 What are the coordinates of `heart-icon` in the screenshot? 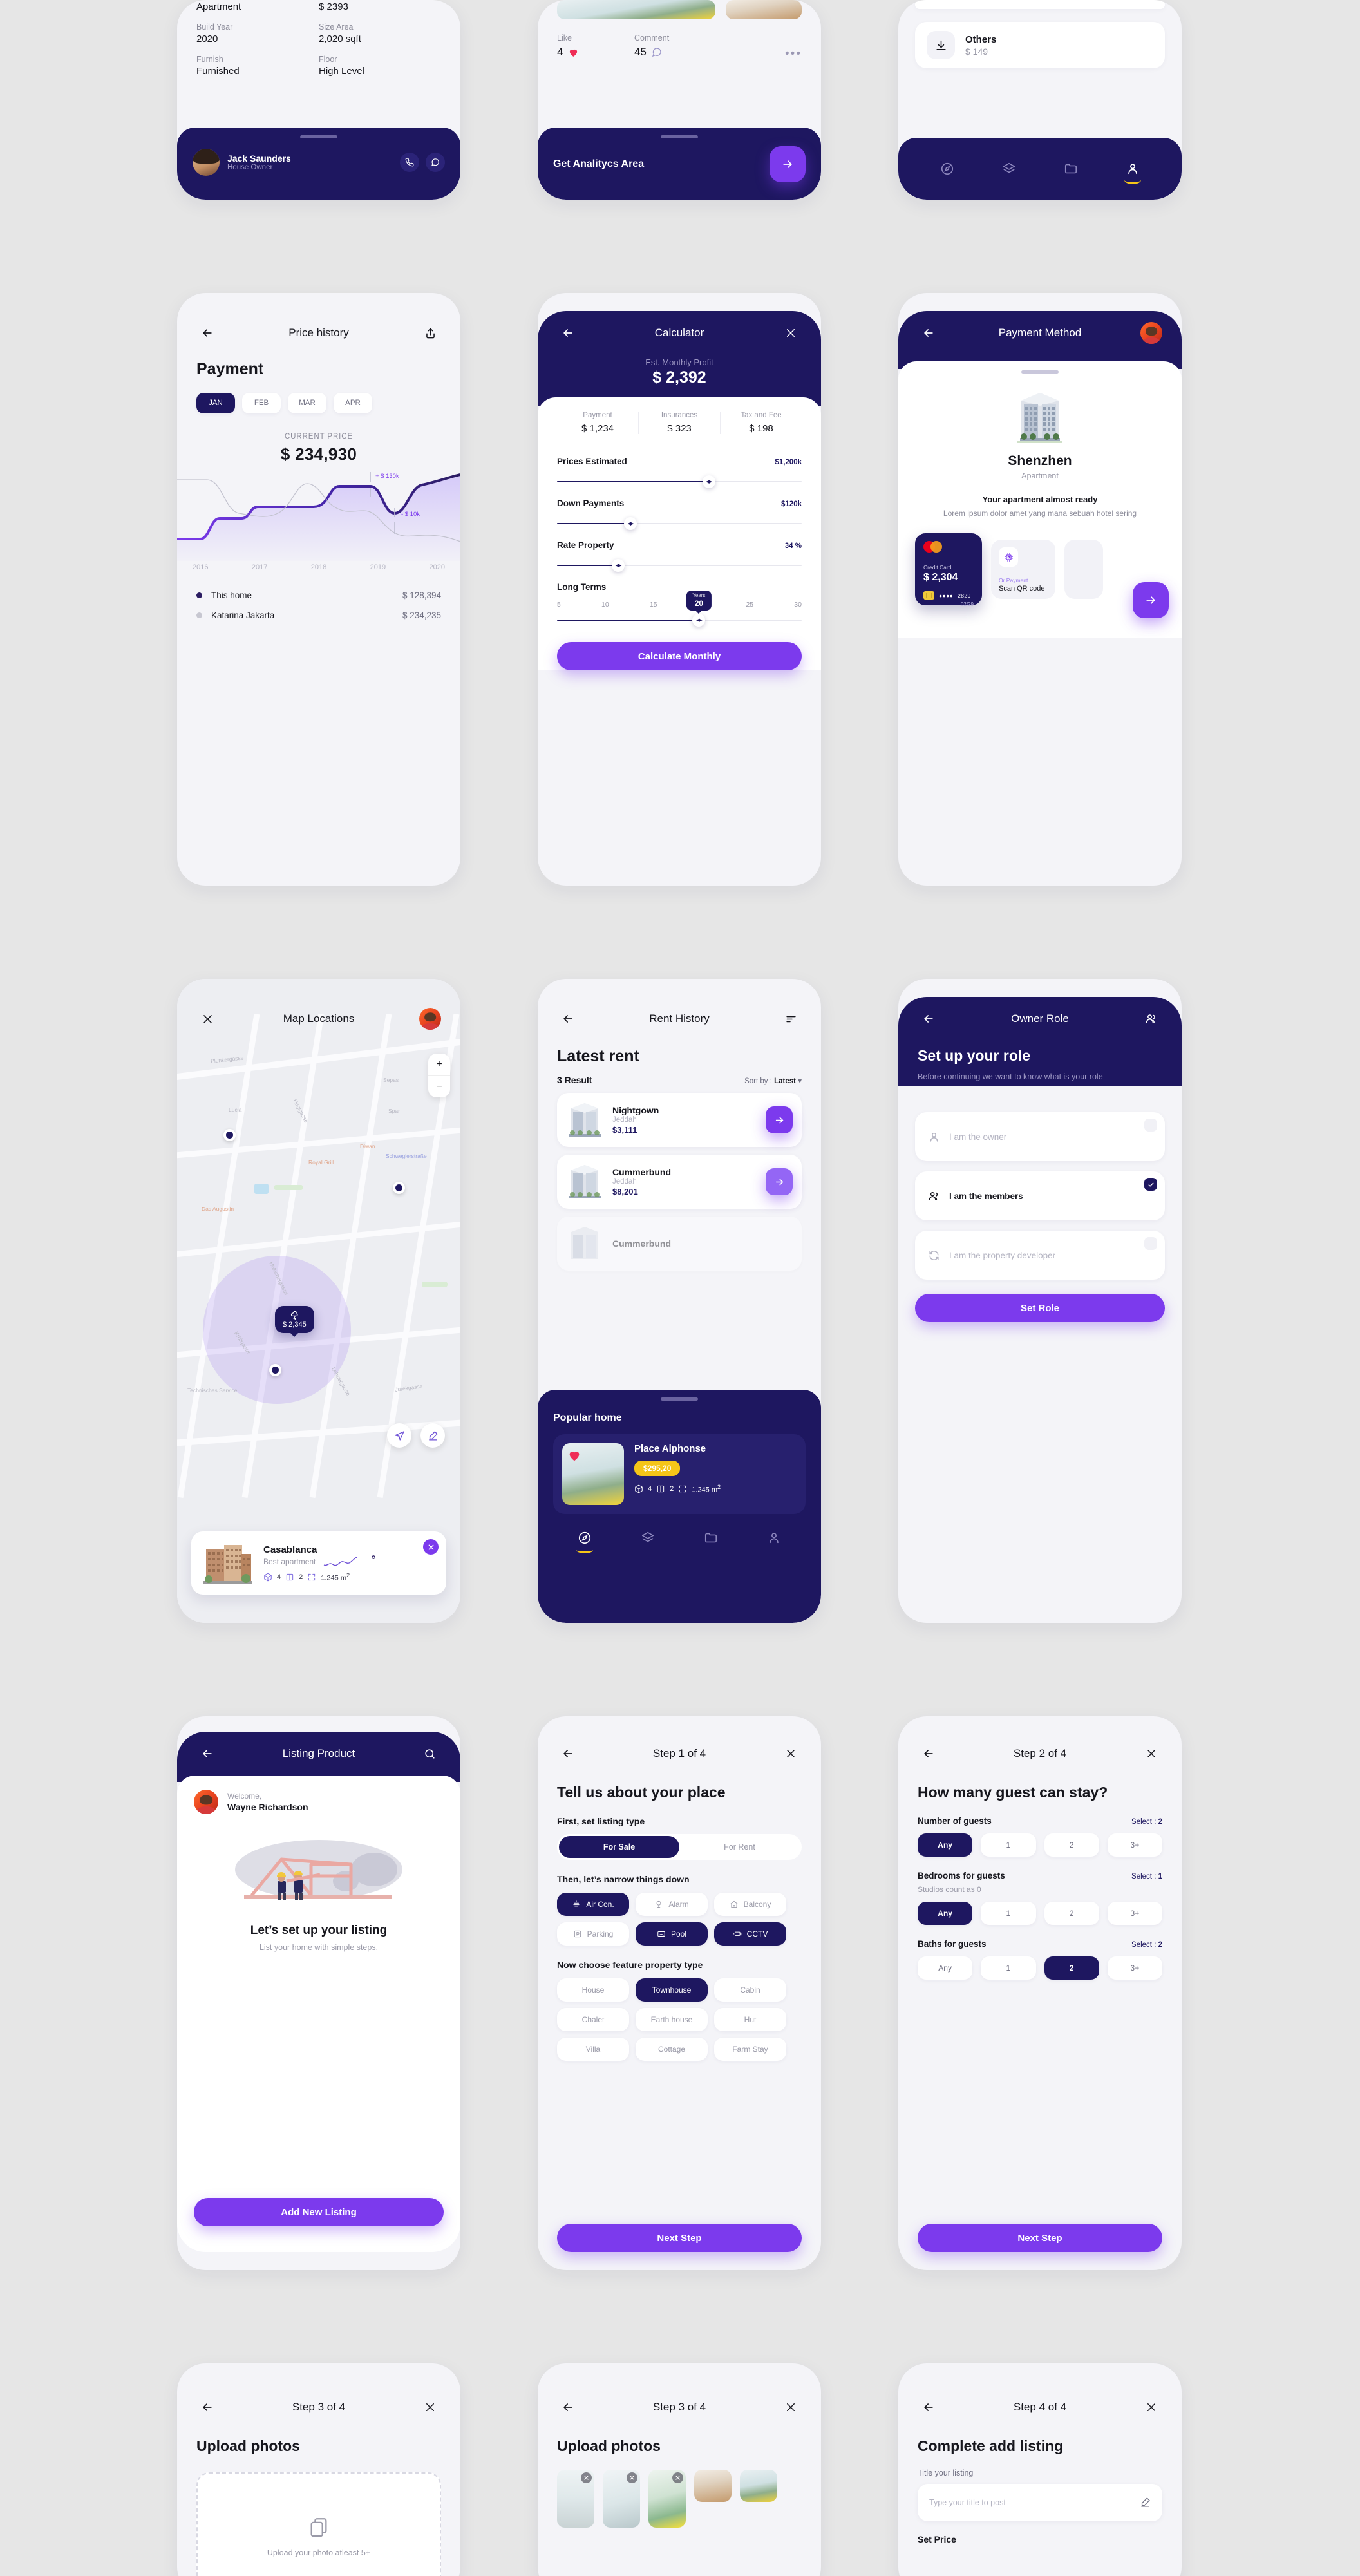 It's located at (573, 52).